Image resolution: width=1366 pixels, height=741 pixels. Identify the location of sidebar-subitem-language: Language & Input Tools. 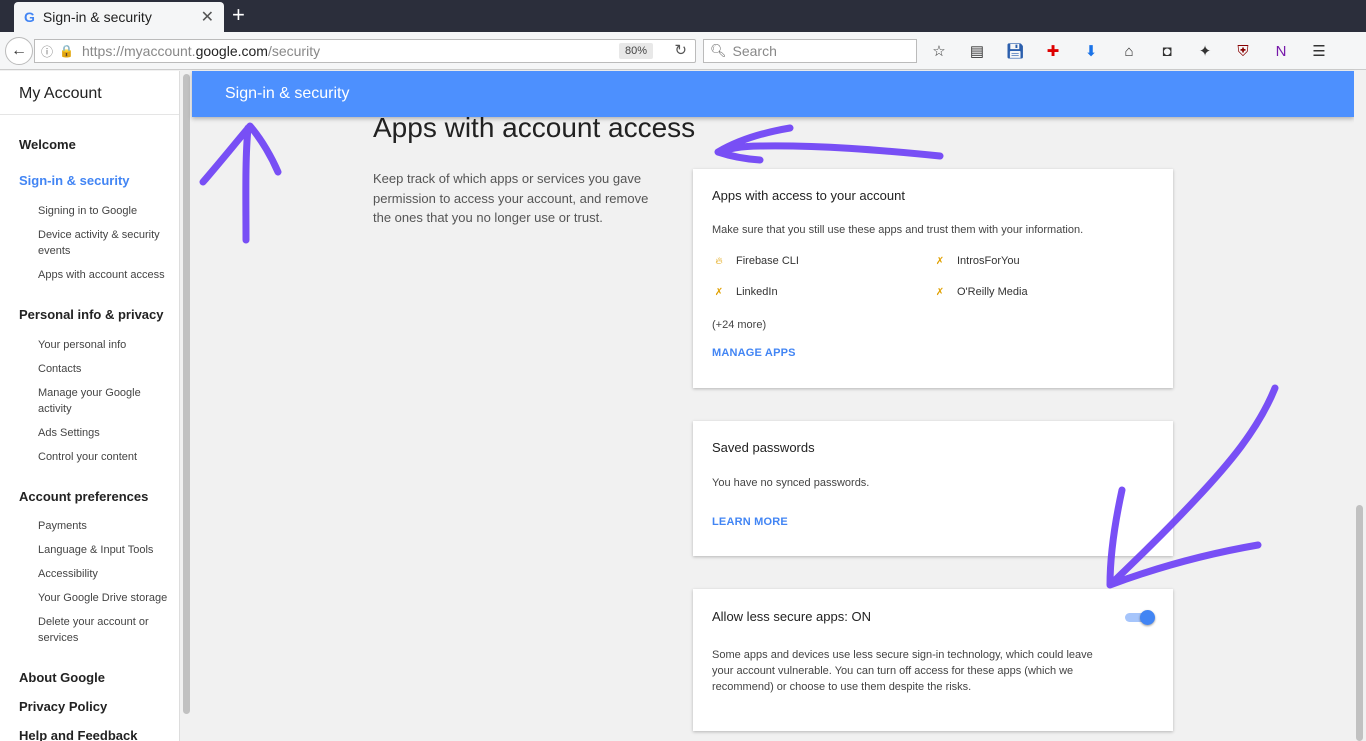
(76, 550).